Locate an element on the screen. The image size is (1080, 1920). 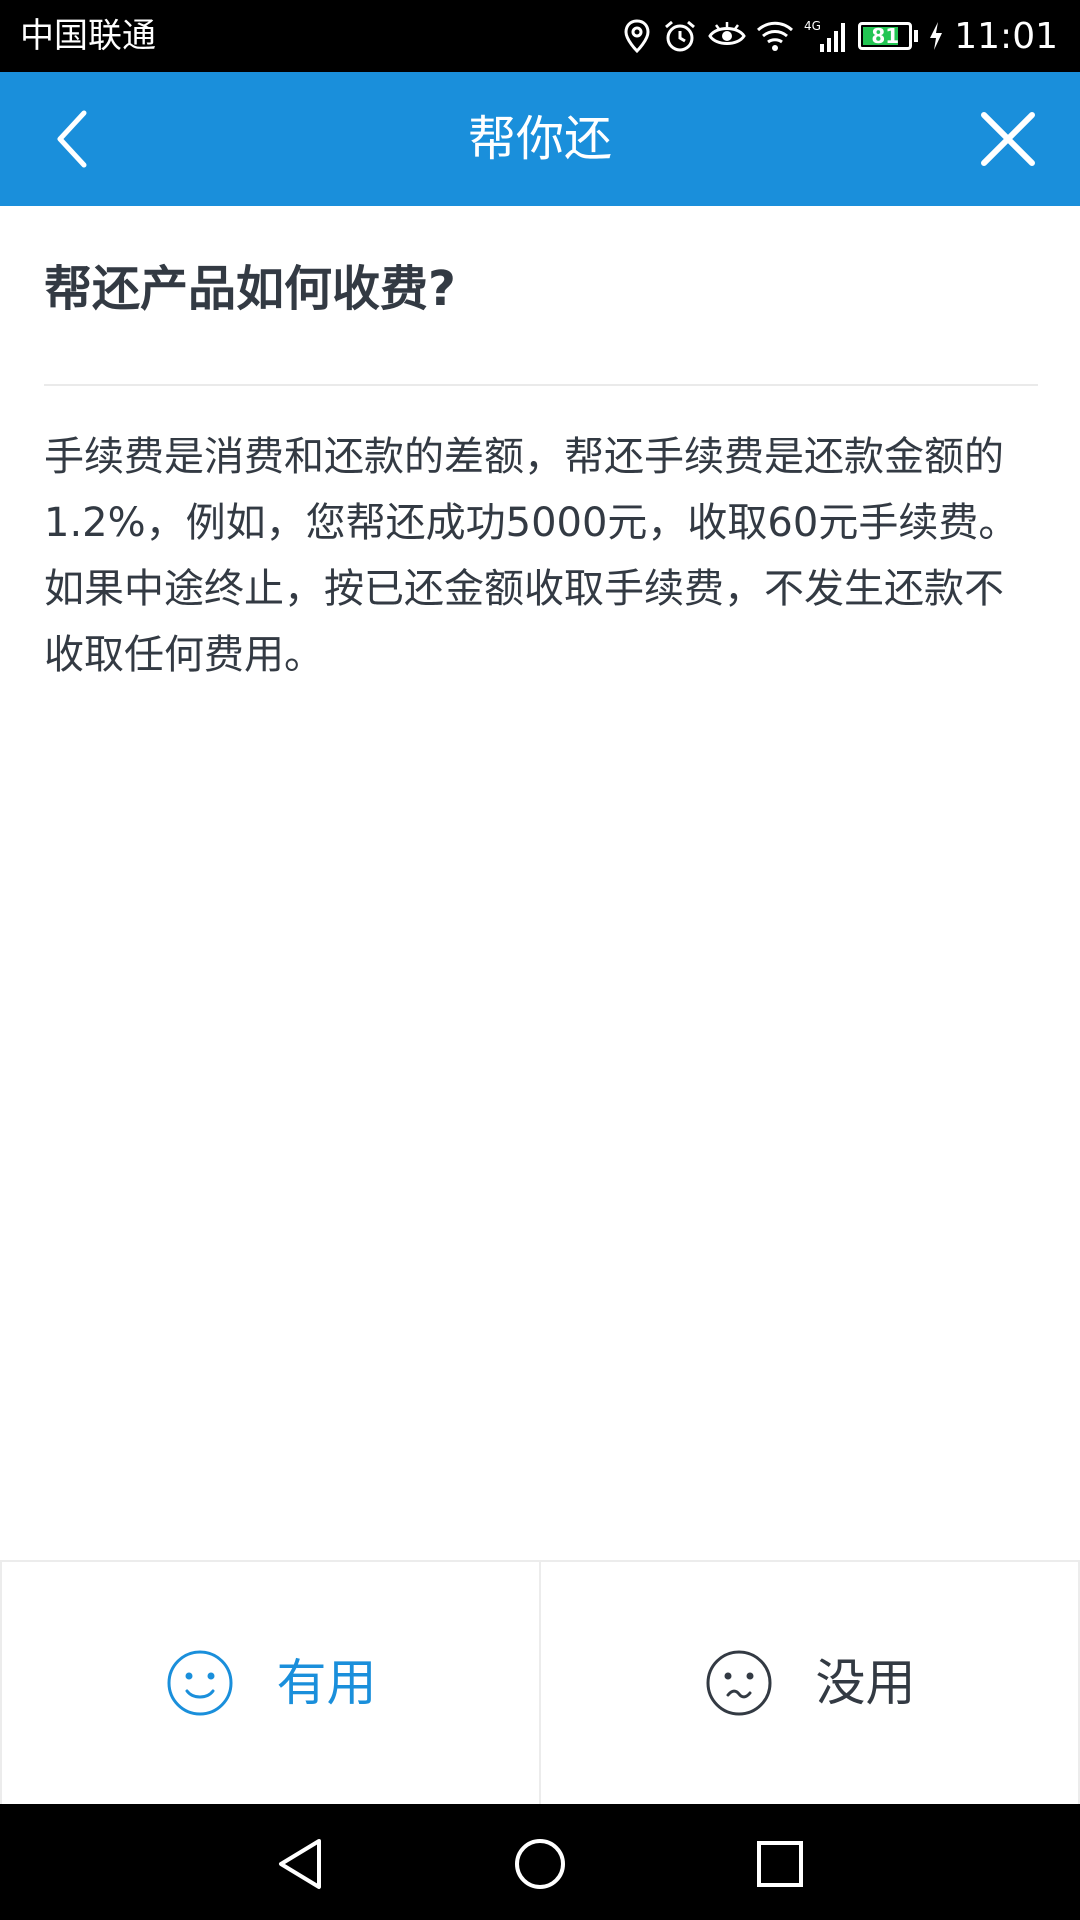
nav-back-button is located at coordinates (300, 1864).